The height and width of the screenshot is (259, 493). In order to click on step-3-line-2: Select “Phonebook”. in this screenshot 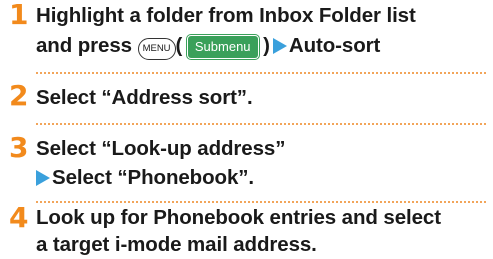, I will do `click(145, 178)`.